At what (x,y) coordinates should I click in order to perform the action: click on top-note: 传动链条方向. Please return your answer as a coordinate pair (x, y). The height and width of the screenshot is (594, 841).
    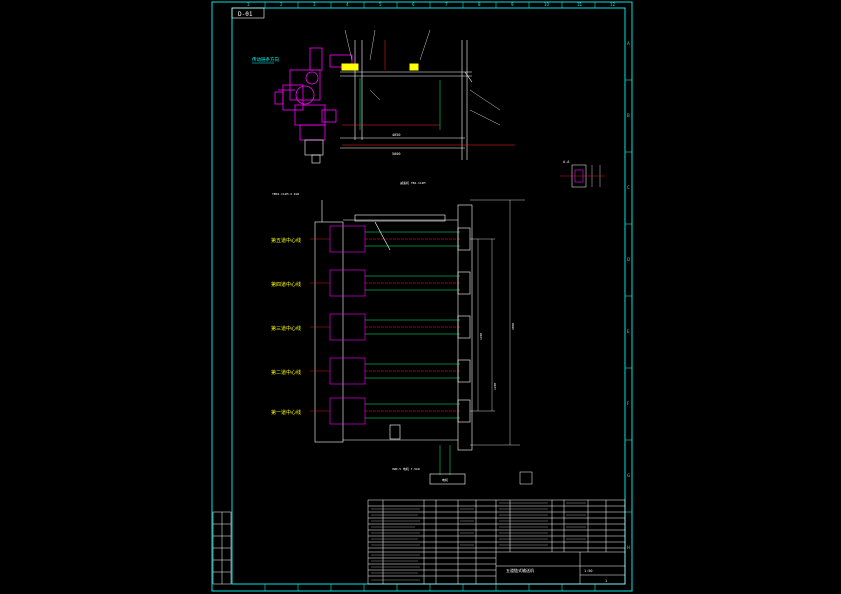
    Looking at the image, I should click on (265, 59).